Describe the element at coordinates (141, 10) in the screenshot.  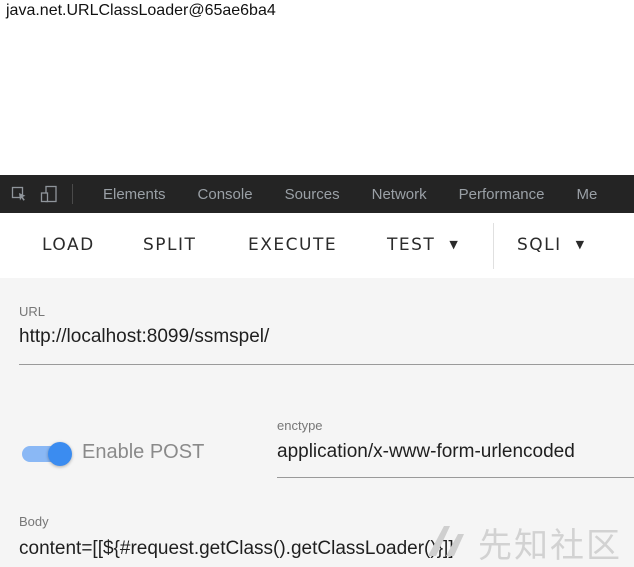
I see `page-output-text: java.net.URLClassLoader@65ae6ba4` at that location.